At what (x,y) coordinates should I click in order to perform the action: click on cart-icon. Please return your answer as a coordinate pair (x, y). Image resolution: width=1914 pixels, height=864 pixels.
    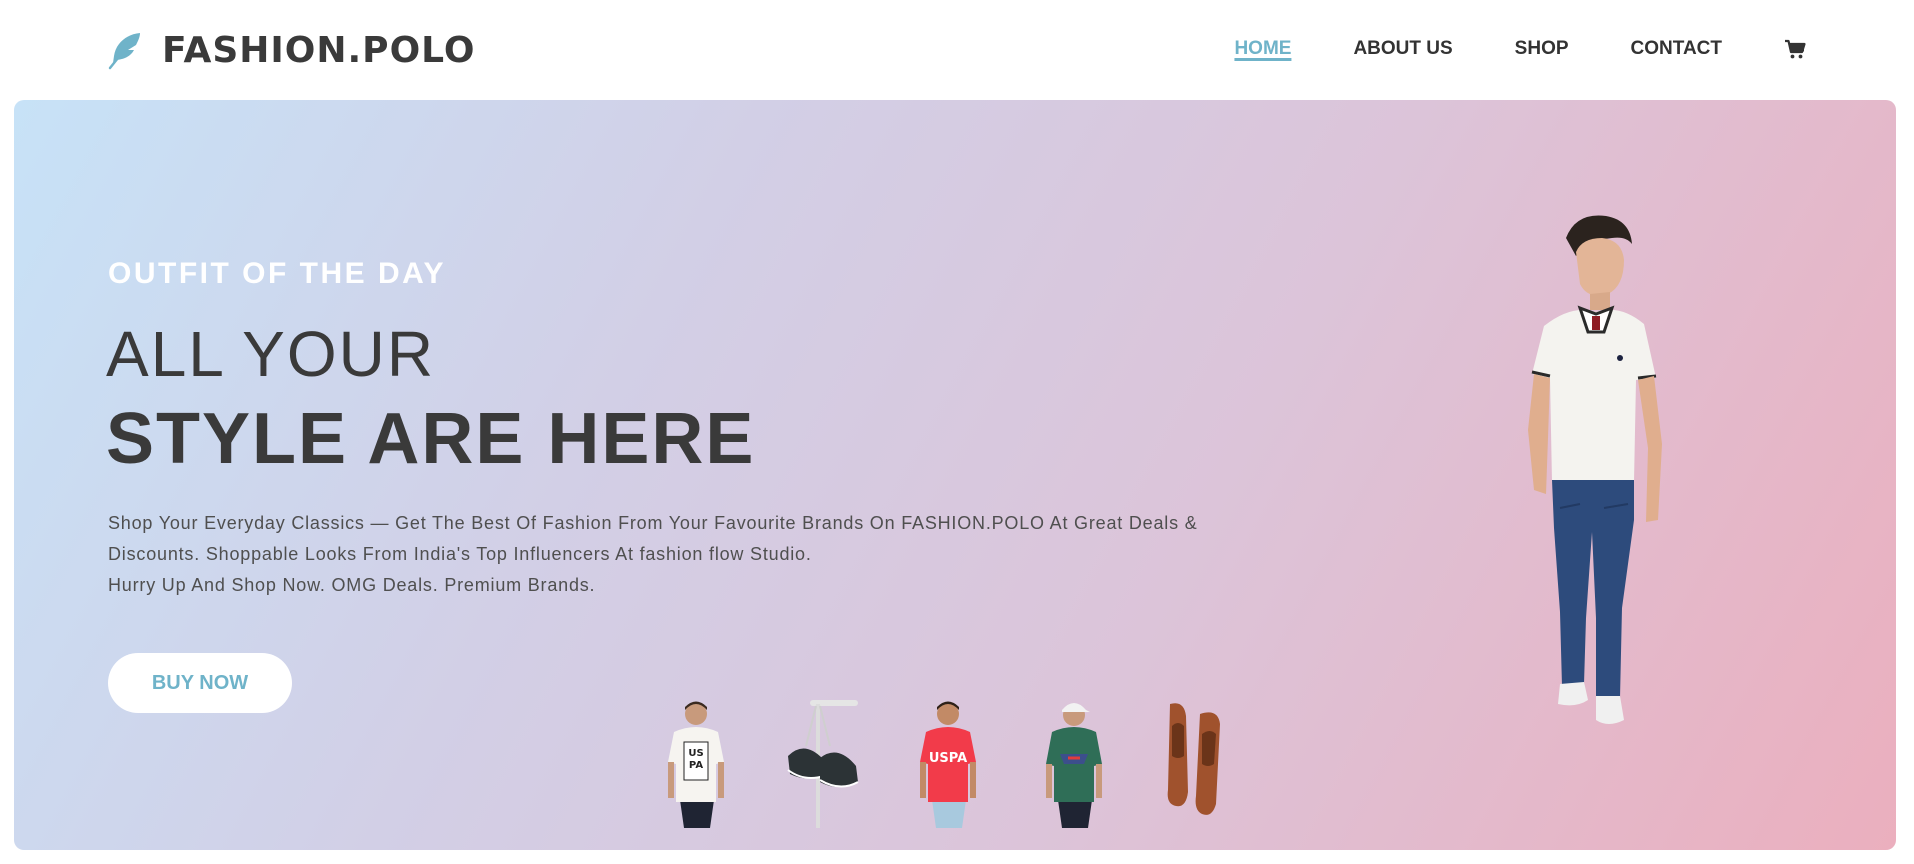
    Looking at the image, I should click on (1795, 49).